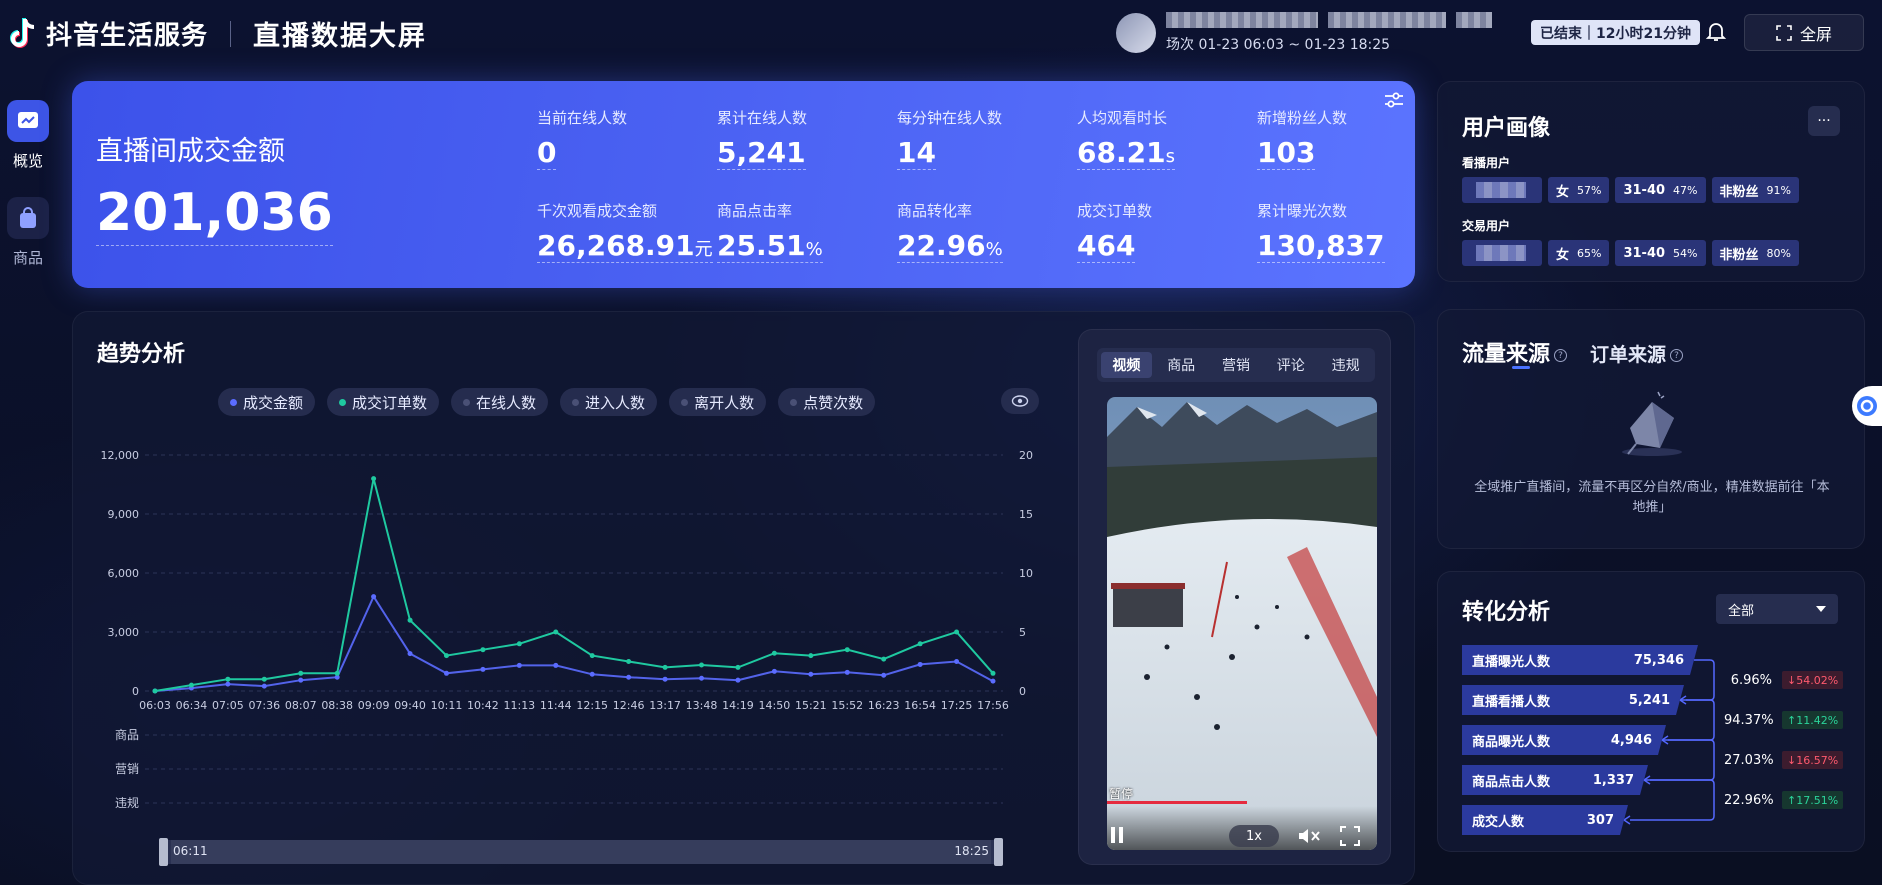 The width and height of the screenshot is (1882, 885). What do you see at coordinates (1573, 700) in the screenshot?
I see `funnel-step: 直播看播人数 5,241` at bounding box center [1573, 700].